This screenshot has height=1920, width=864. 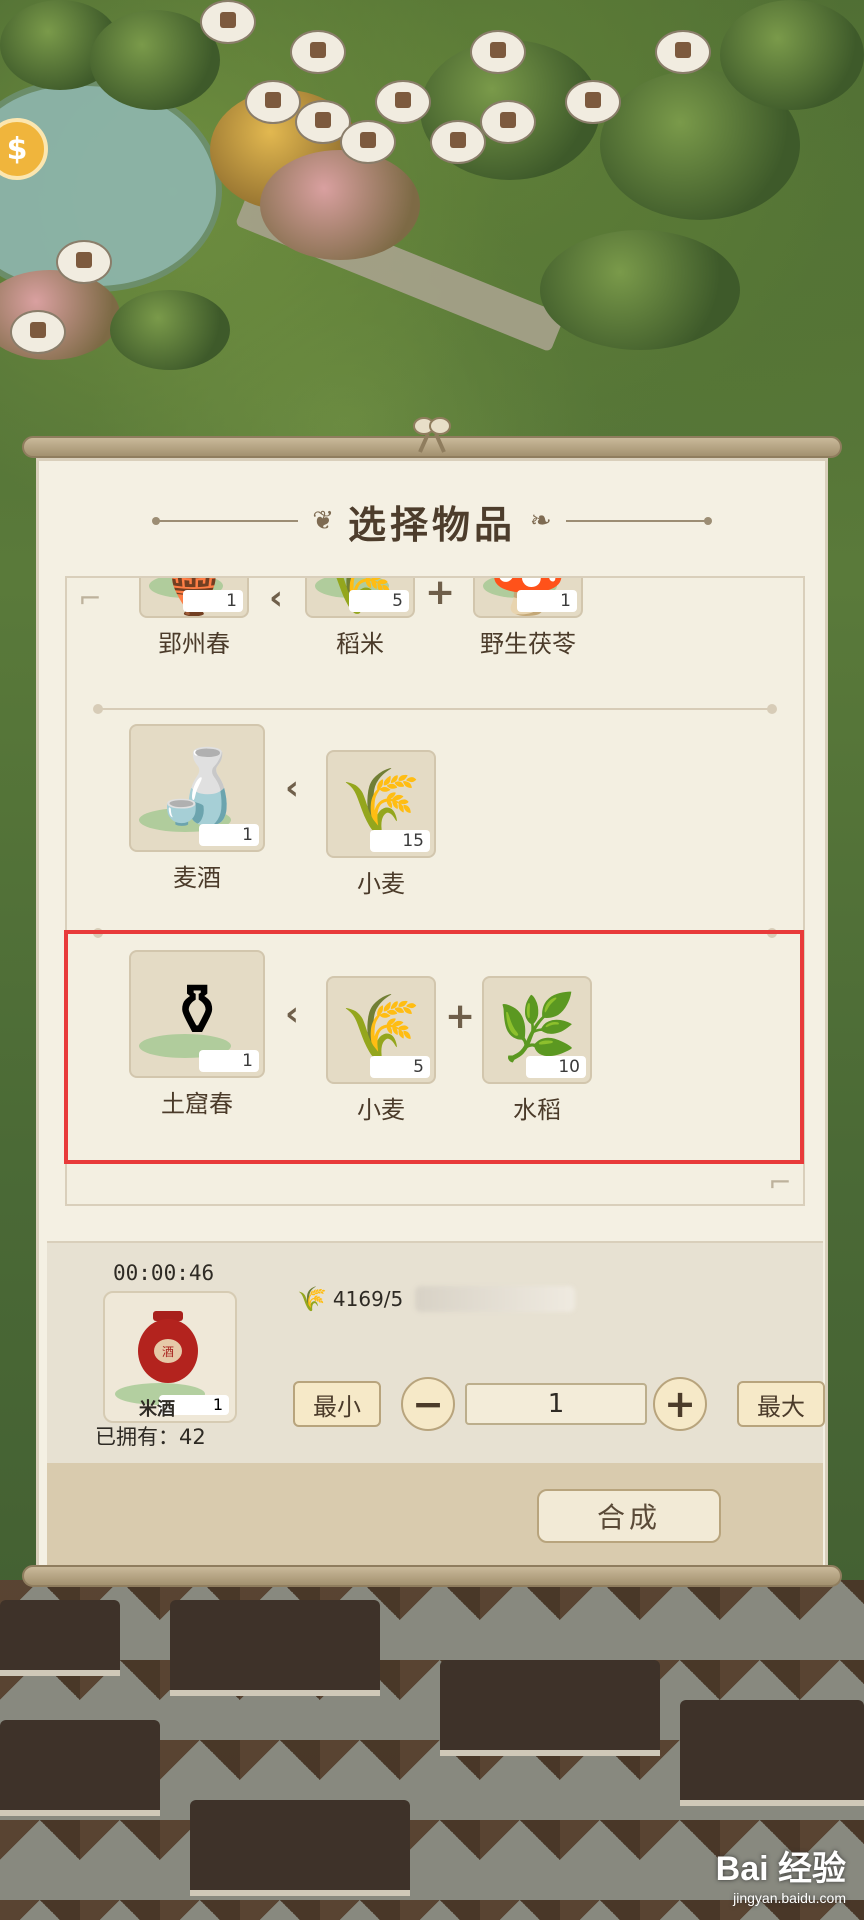 I want to click on baidu-watermark: Bai 经验 jingyan.baidu.com, so click(x=781, y=1873).